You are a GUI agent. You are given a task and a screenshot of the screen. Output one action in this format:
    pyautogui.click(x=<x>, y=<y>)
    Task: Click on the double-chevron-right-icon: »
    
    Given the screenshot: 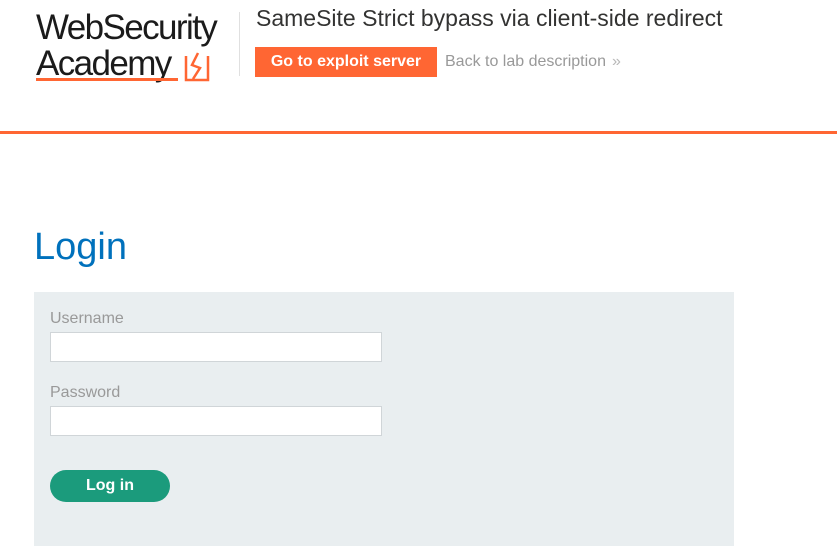 What is the action you would take?
    pyautogui.click(x=616, y=61)
    